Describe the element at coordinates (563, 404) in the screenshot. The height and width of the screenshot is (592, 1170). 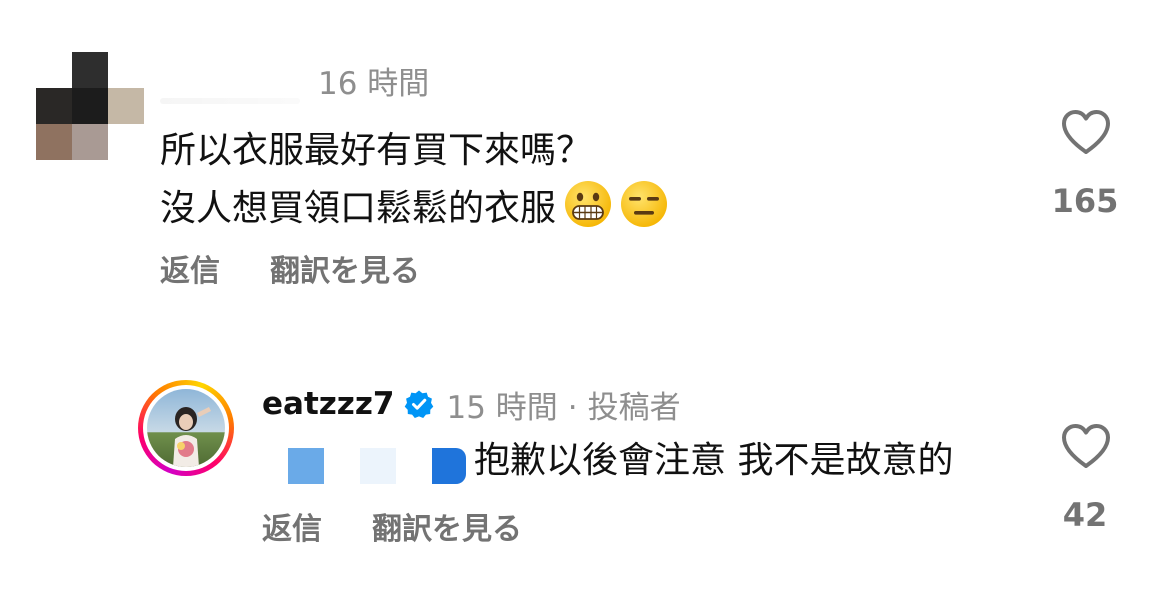
I see `comment-meta: 15 時間 · 投稿者` at that location.